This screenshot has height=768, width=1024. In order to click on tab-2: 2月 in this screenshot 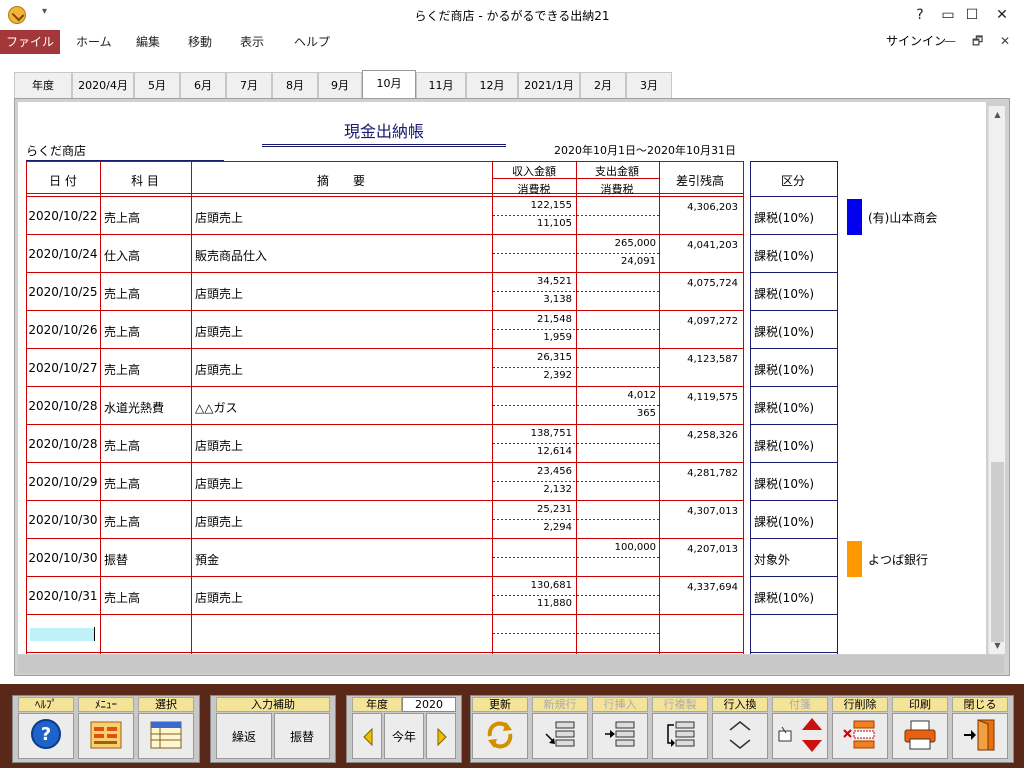, I will do `click(603, 85)`.